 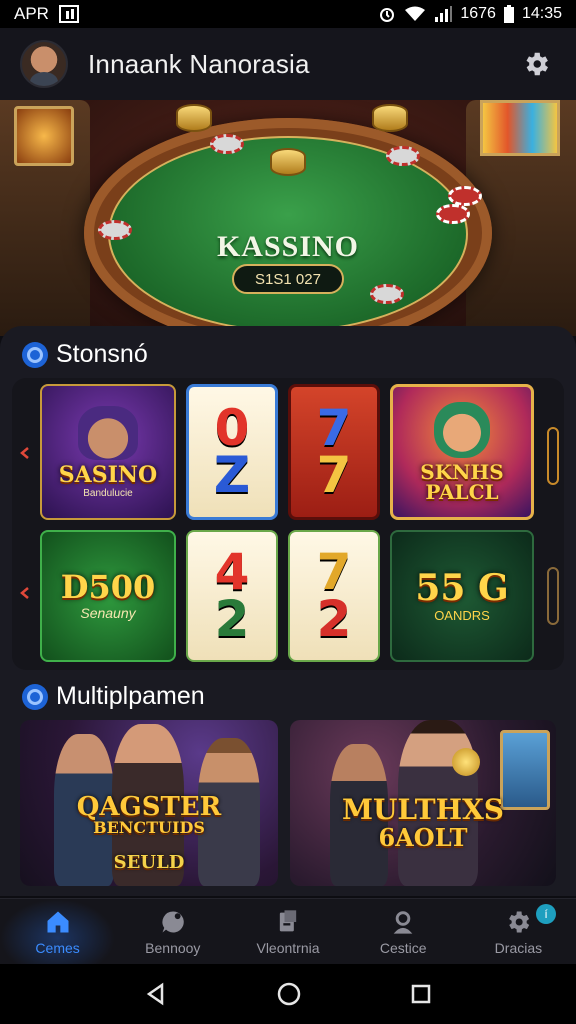 I want to click on home-icon, so click(x=58, y=921).